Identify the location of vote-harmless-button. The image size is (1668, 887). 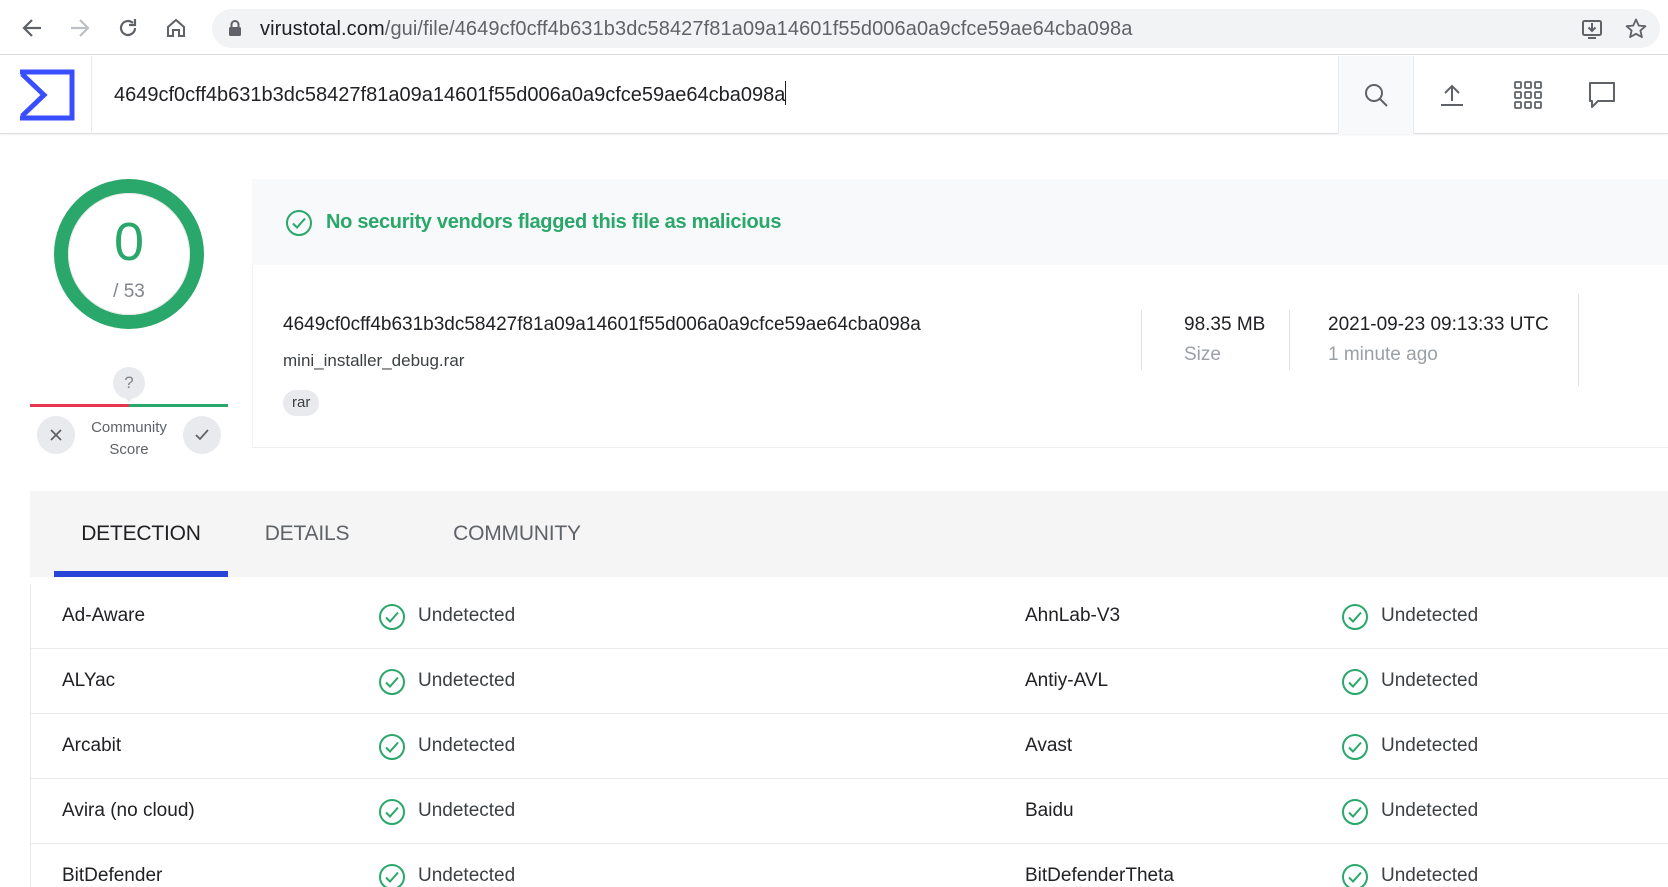
(202, 435).